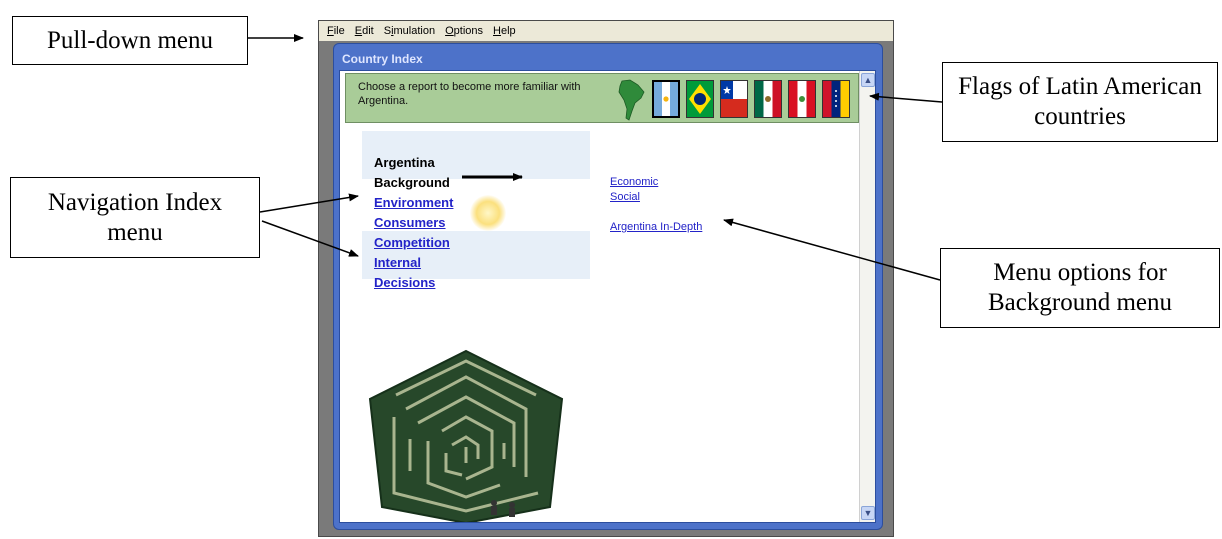  Describe the element at coordinates (382, 59) in the screenshot. I see `panel-title: Country Index` at that location.